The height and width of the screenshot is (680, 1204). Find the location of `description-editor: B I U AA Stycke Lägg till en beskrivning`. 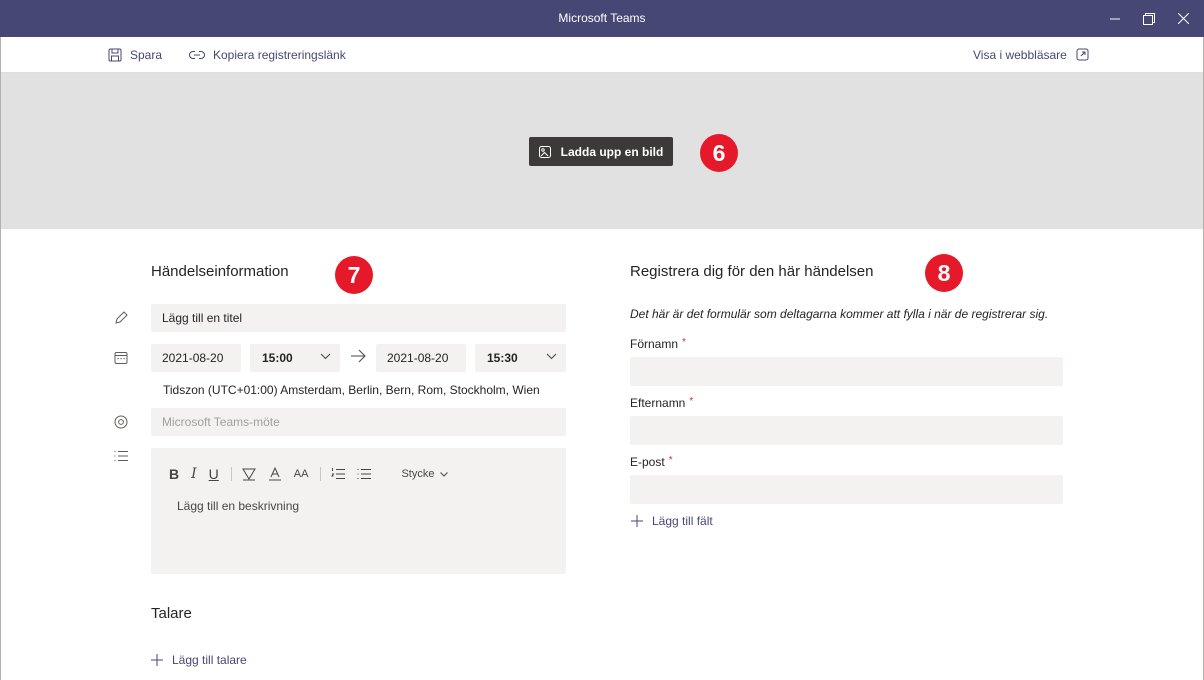

description-editor: B I U AA Stycke Lägg till en beskrivning is located at coordinates (358, 511).